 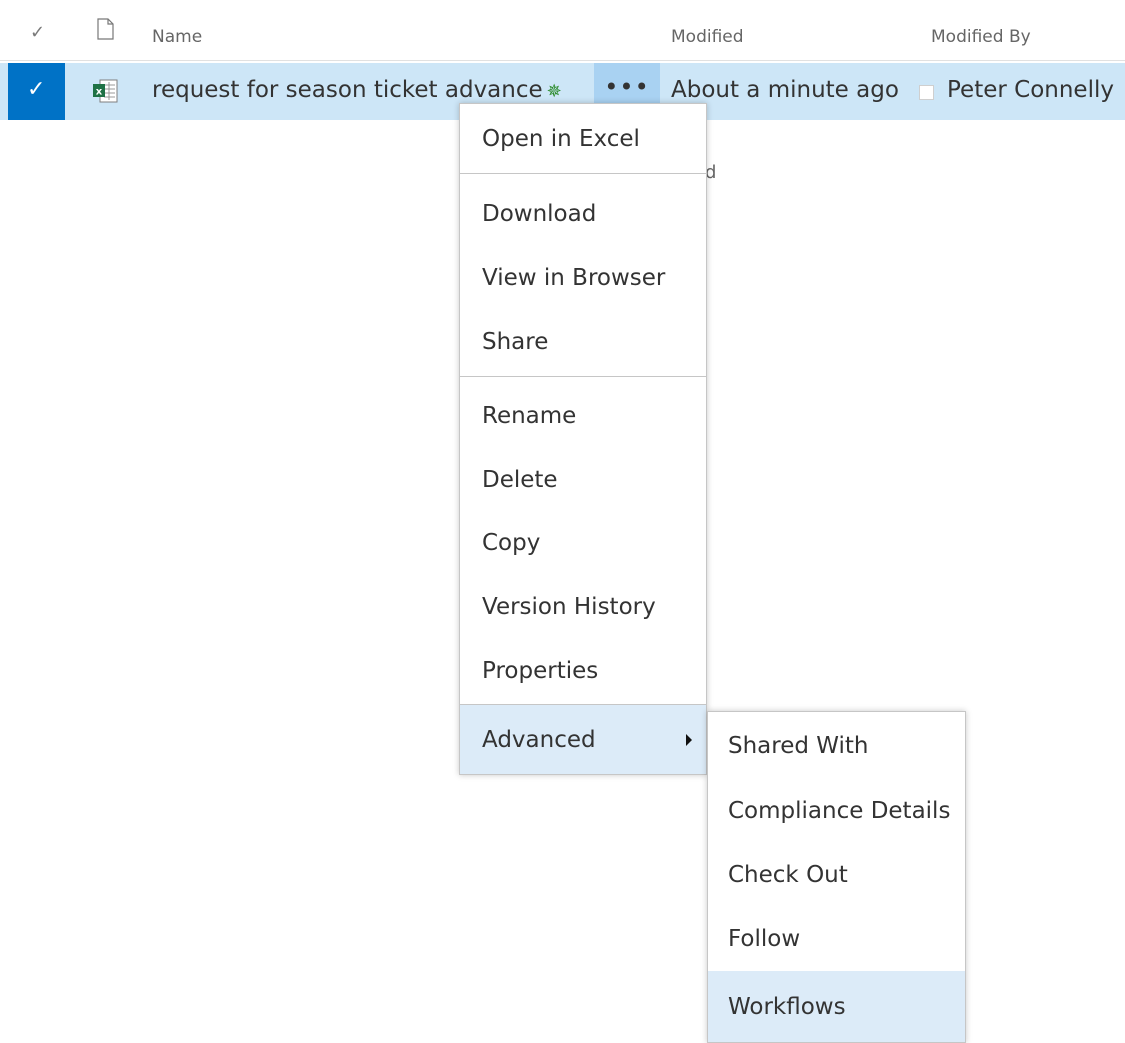 What do you see at coordinates (177, 37) in the screenshot?
I see `column-header-name: Name` at bounding box center [177, 37].